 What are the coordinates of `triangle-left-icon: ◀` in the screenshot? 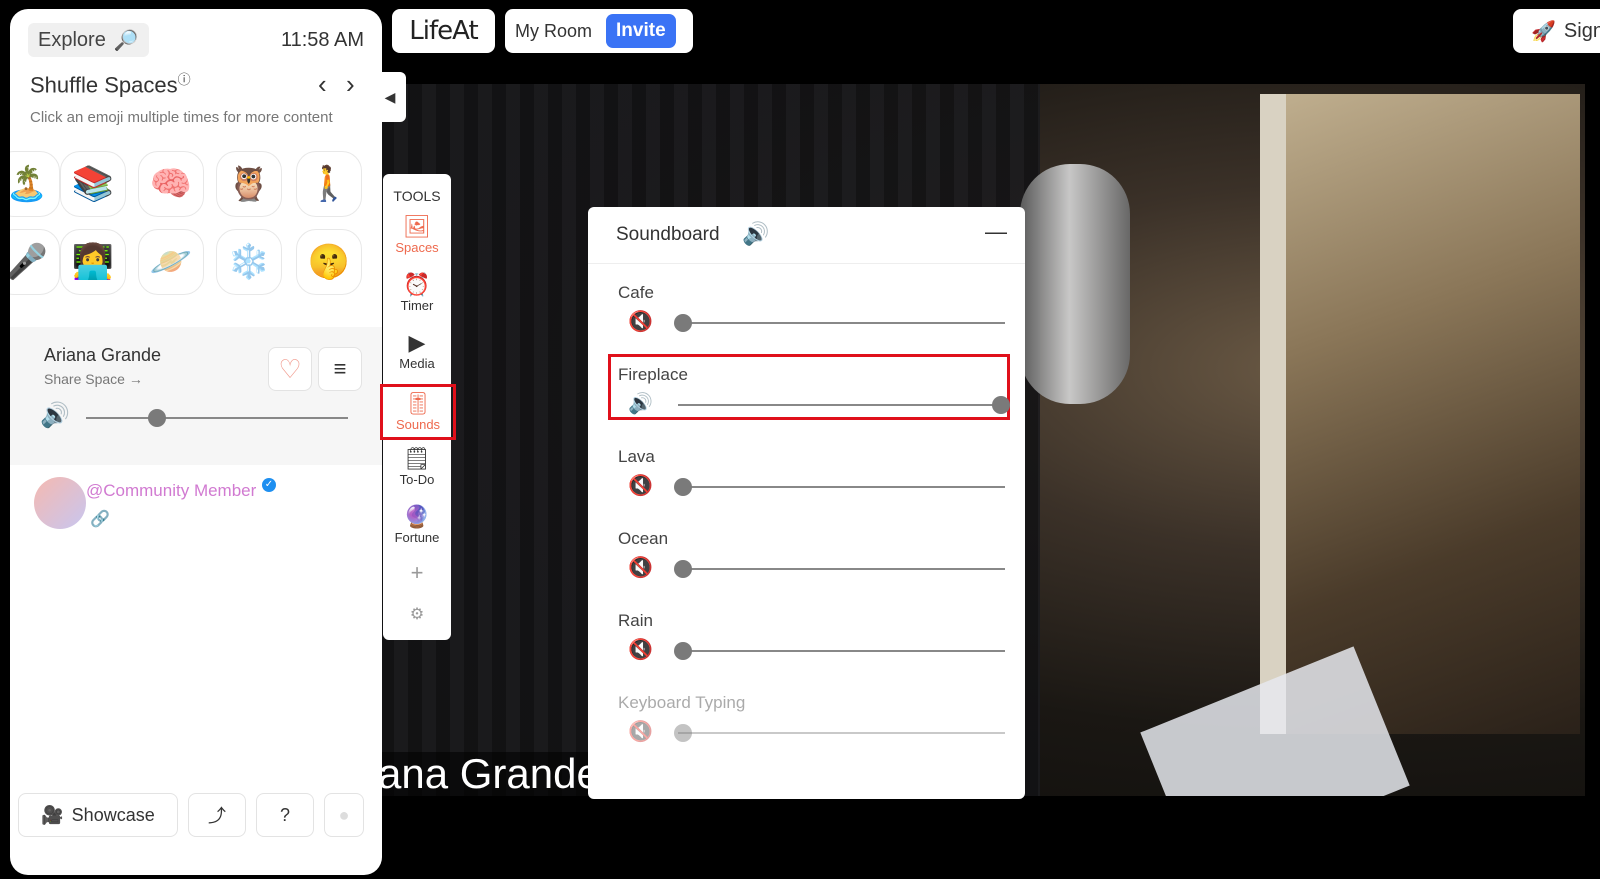 It's located at (390, 96).